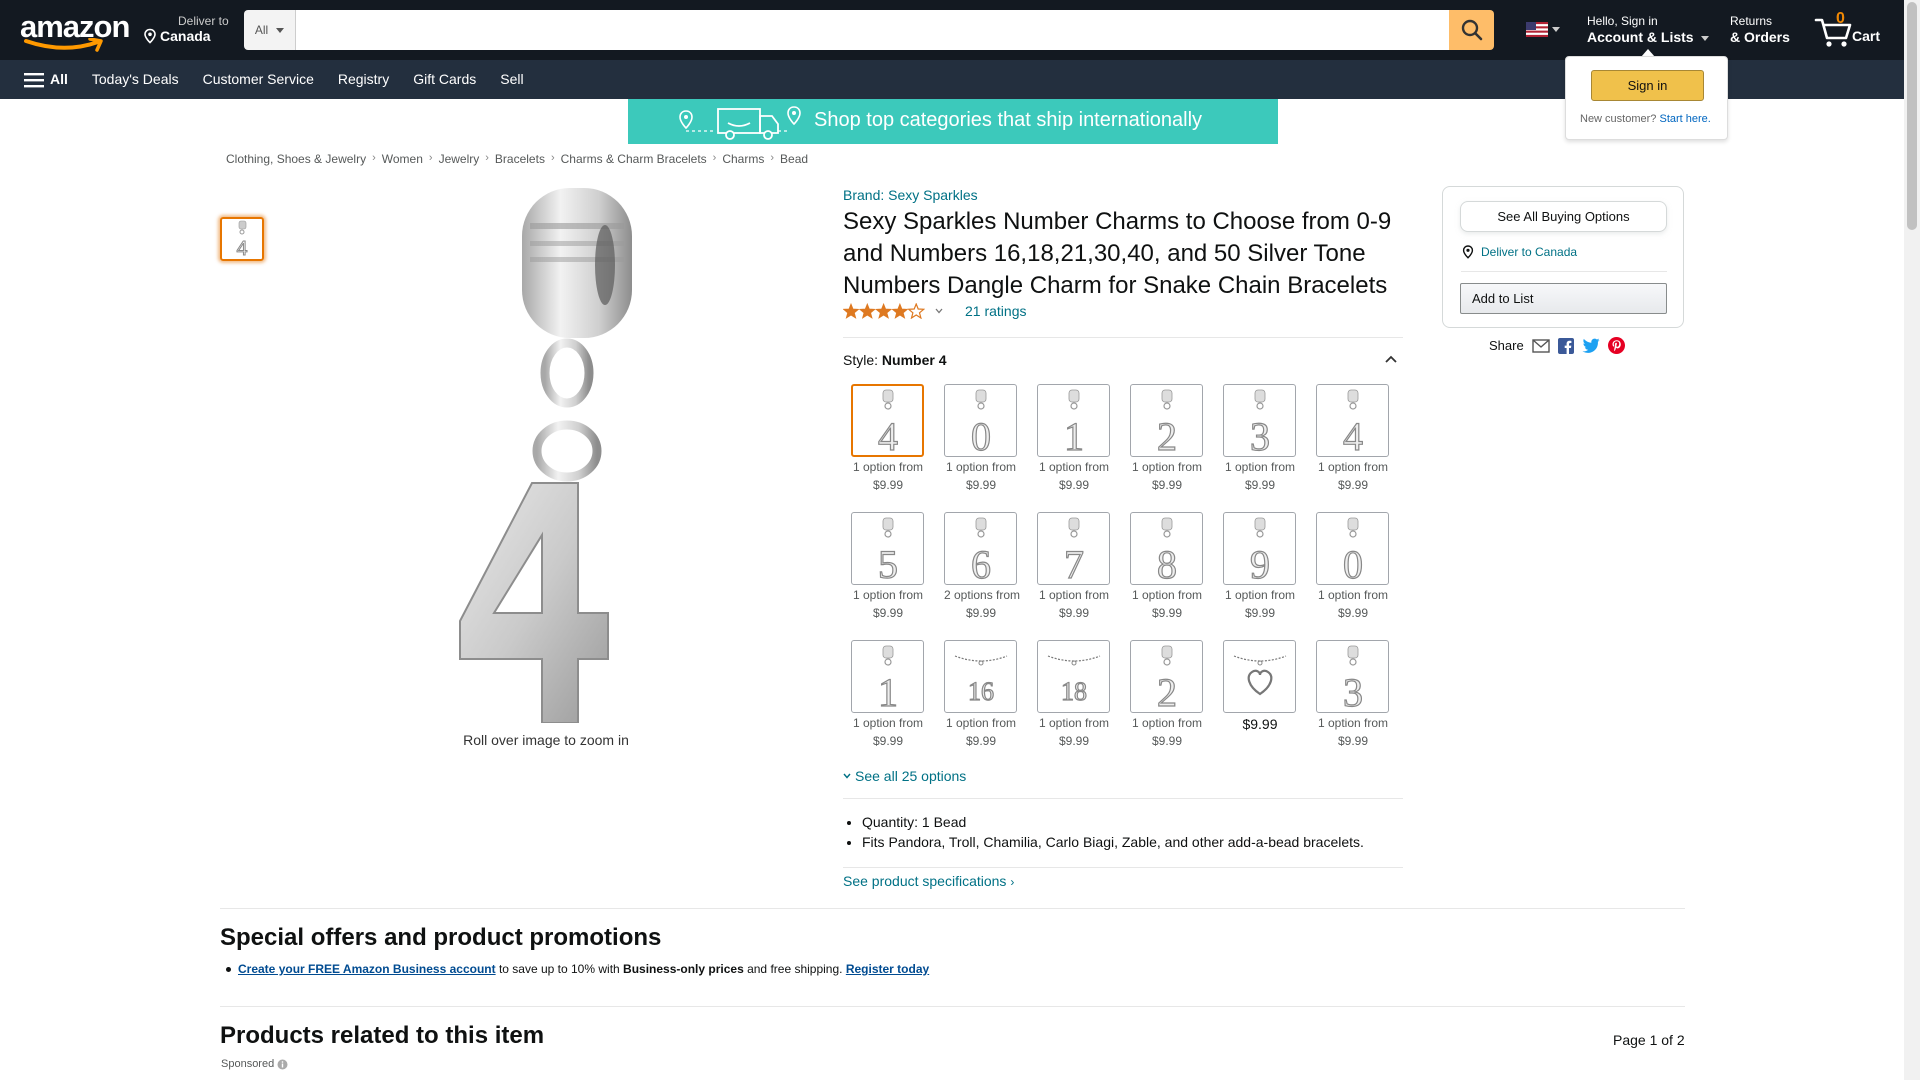 The image size is (1920, 1080). Describe the element at coordinates (1563, 216) in the screenshot. I see `see-all-buying-options-button: See All Buying Options` at that location.